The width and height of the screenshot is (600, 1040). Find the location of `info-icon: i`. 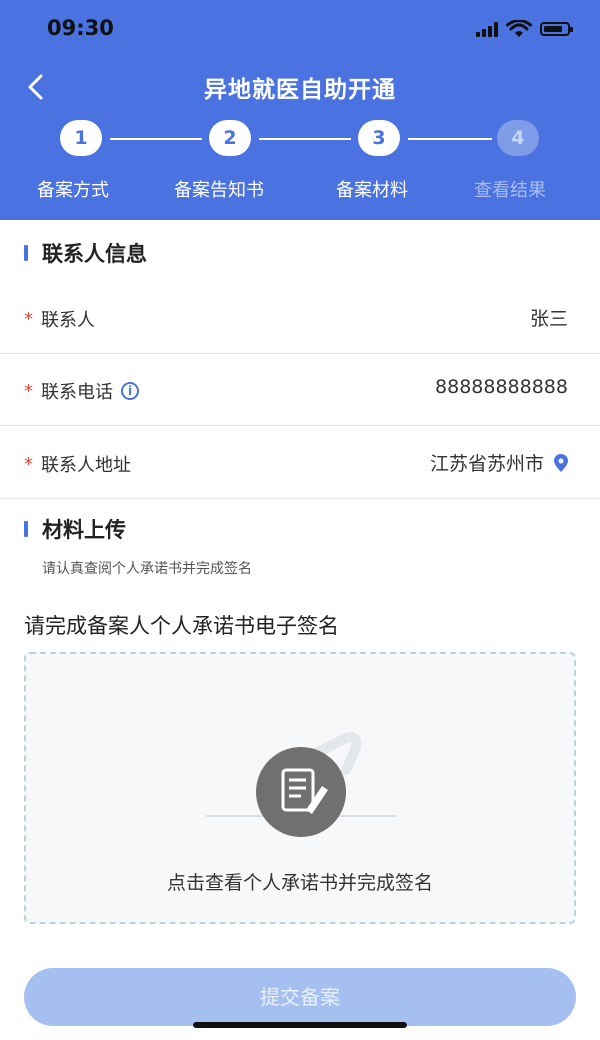

info-icon: i is located at coordinates (130, 391).